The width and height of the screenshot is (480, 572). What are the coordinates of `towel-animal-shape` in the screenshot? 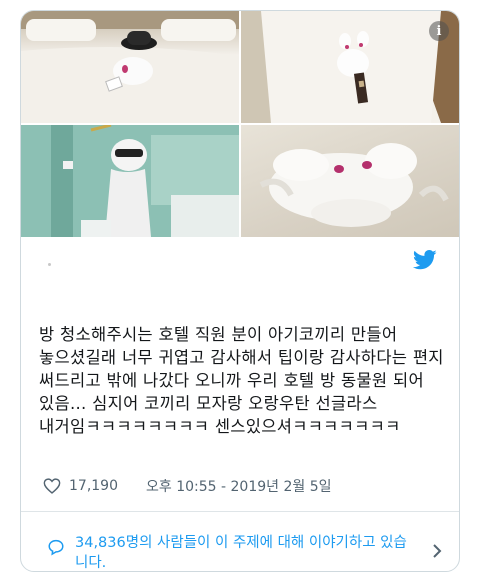 It's located at (353, 63).